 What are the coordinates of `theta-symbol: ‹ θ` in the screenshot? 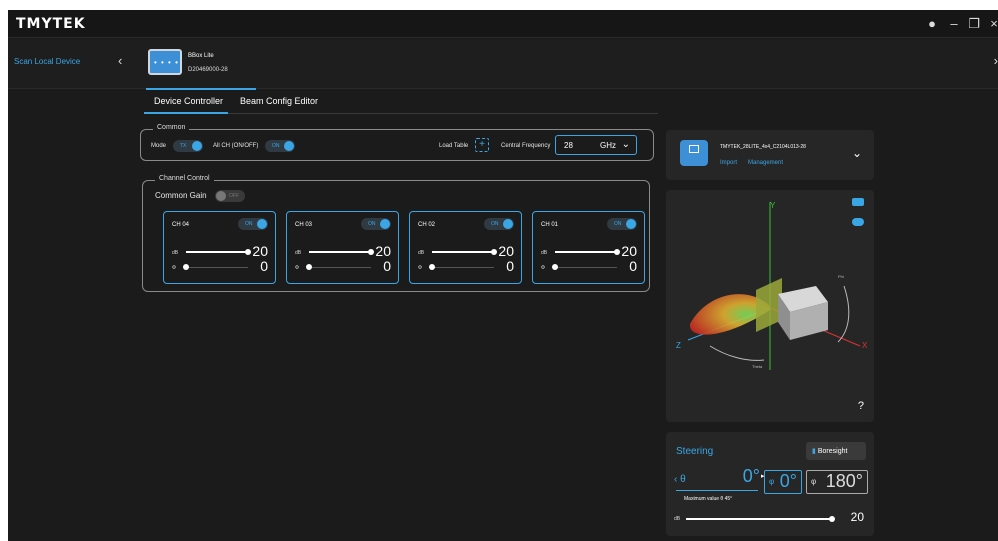 It's located at (680, 479).